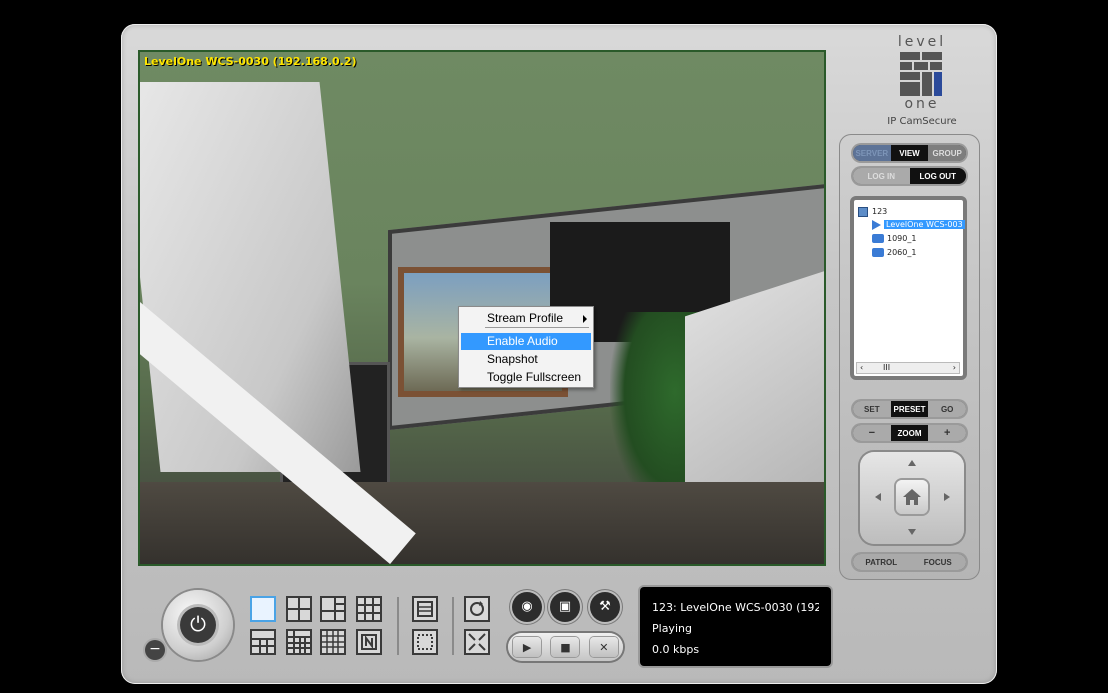 The height and width of the screenshot is (693, 1108). What do you see at coordinates (912, 532) in the screenshot?
I see `pan-down-icon` at bounding box center [912, 532].